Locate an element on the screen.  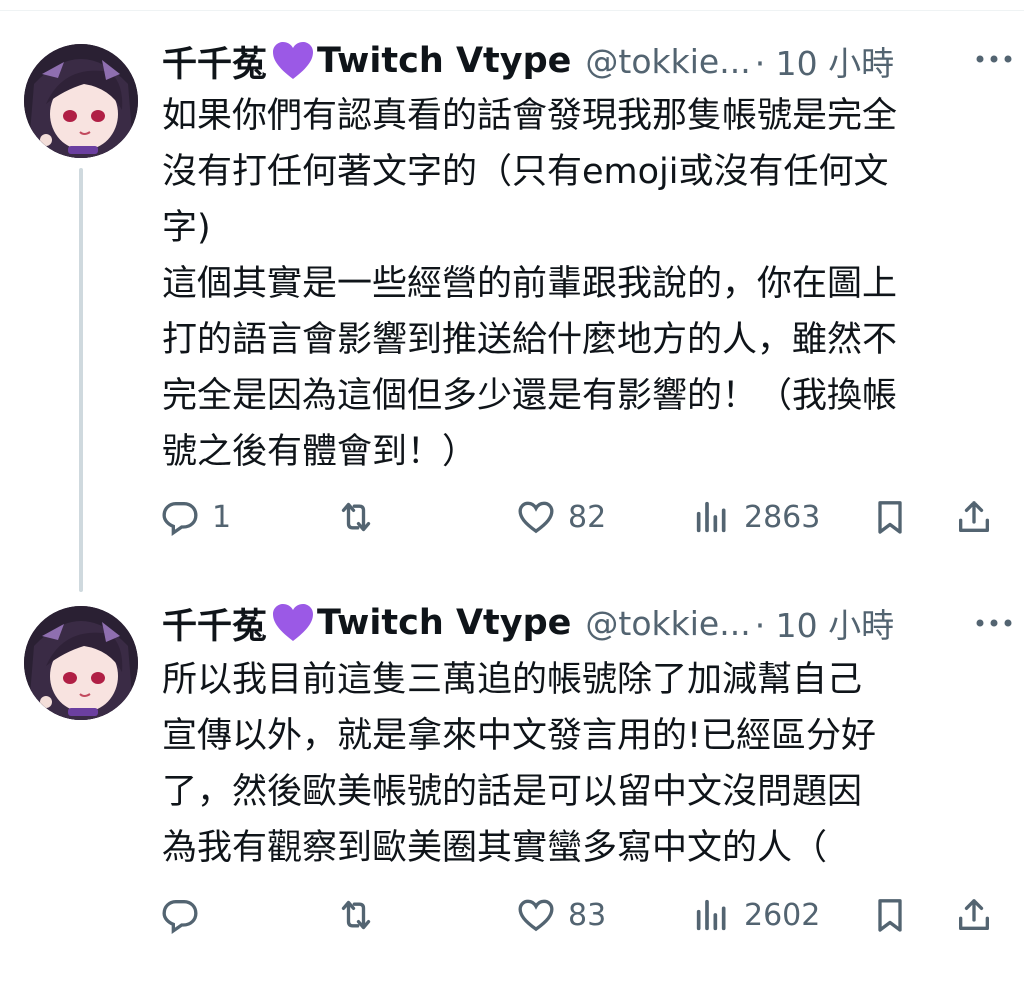
views-button: 2602 is located at coordinates (756, 915).